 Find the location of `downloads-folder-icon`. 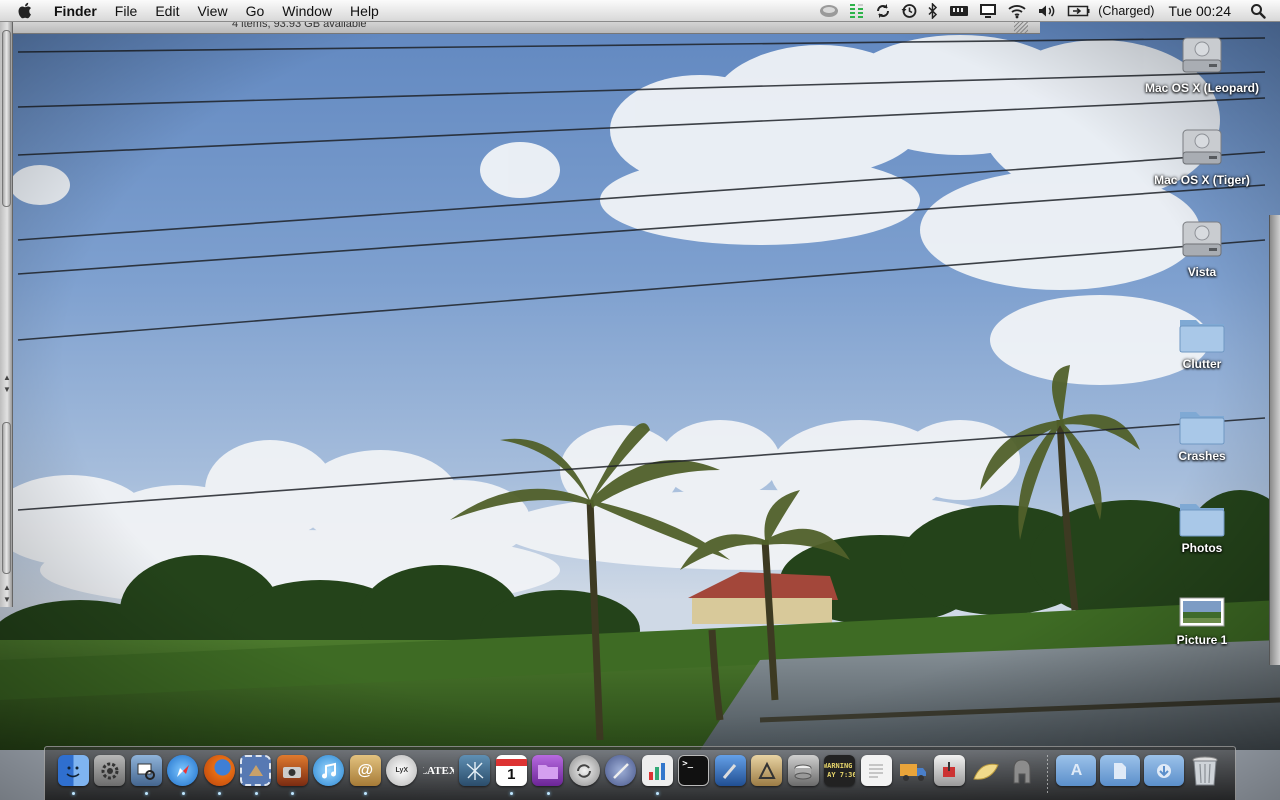

downloads-folder-icon is located at coordinates (1164, 770).